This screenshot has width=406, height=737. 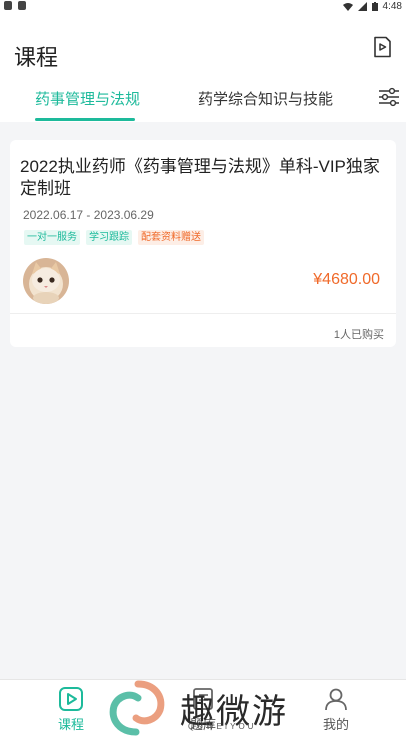 What do you see at coordinates (203, 313) in the screenshot?
I see `card-divider` at bounding box center [203, 313].